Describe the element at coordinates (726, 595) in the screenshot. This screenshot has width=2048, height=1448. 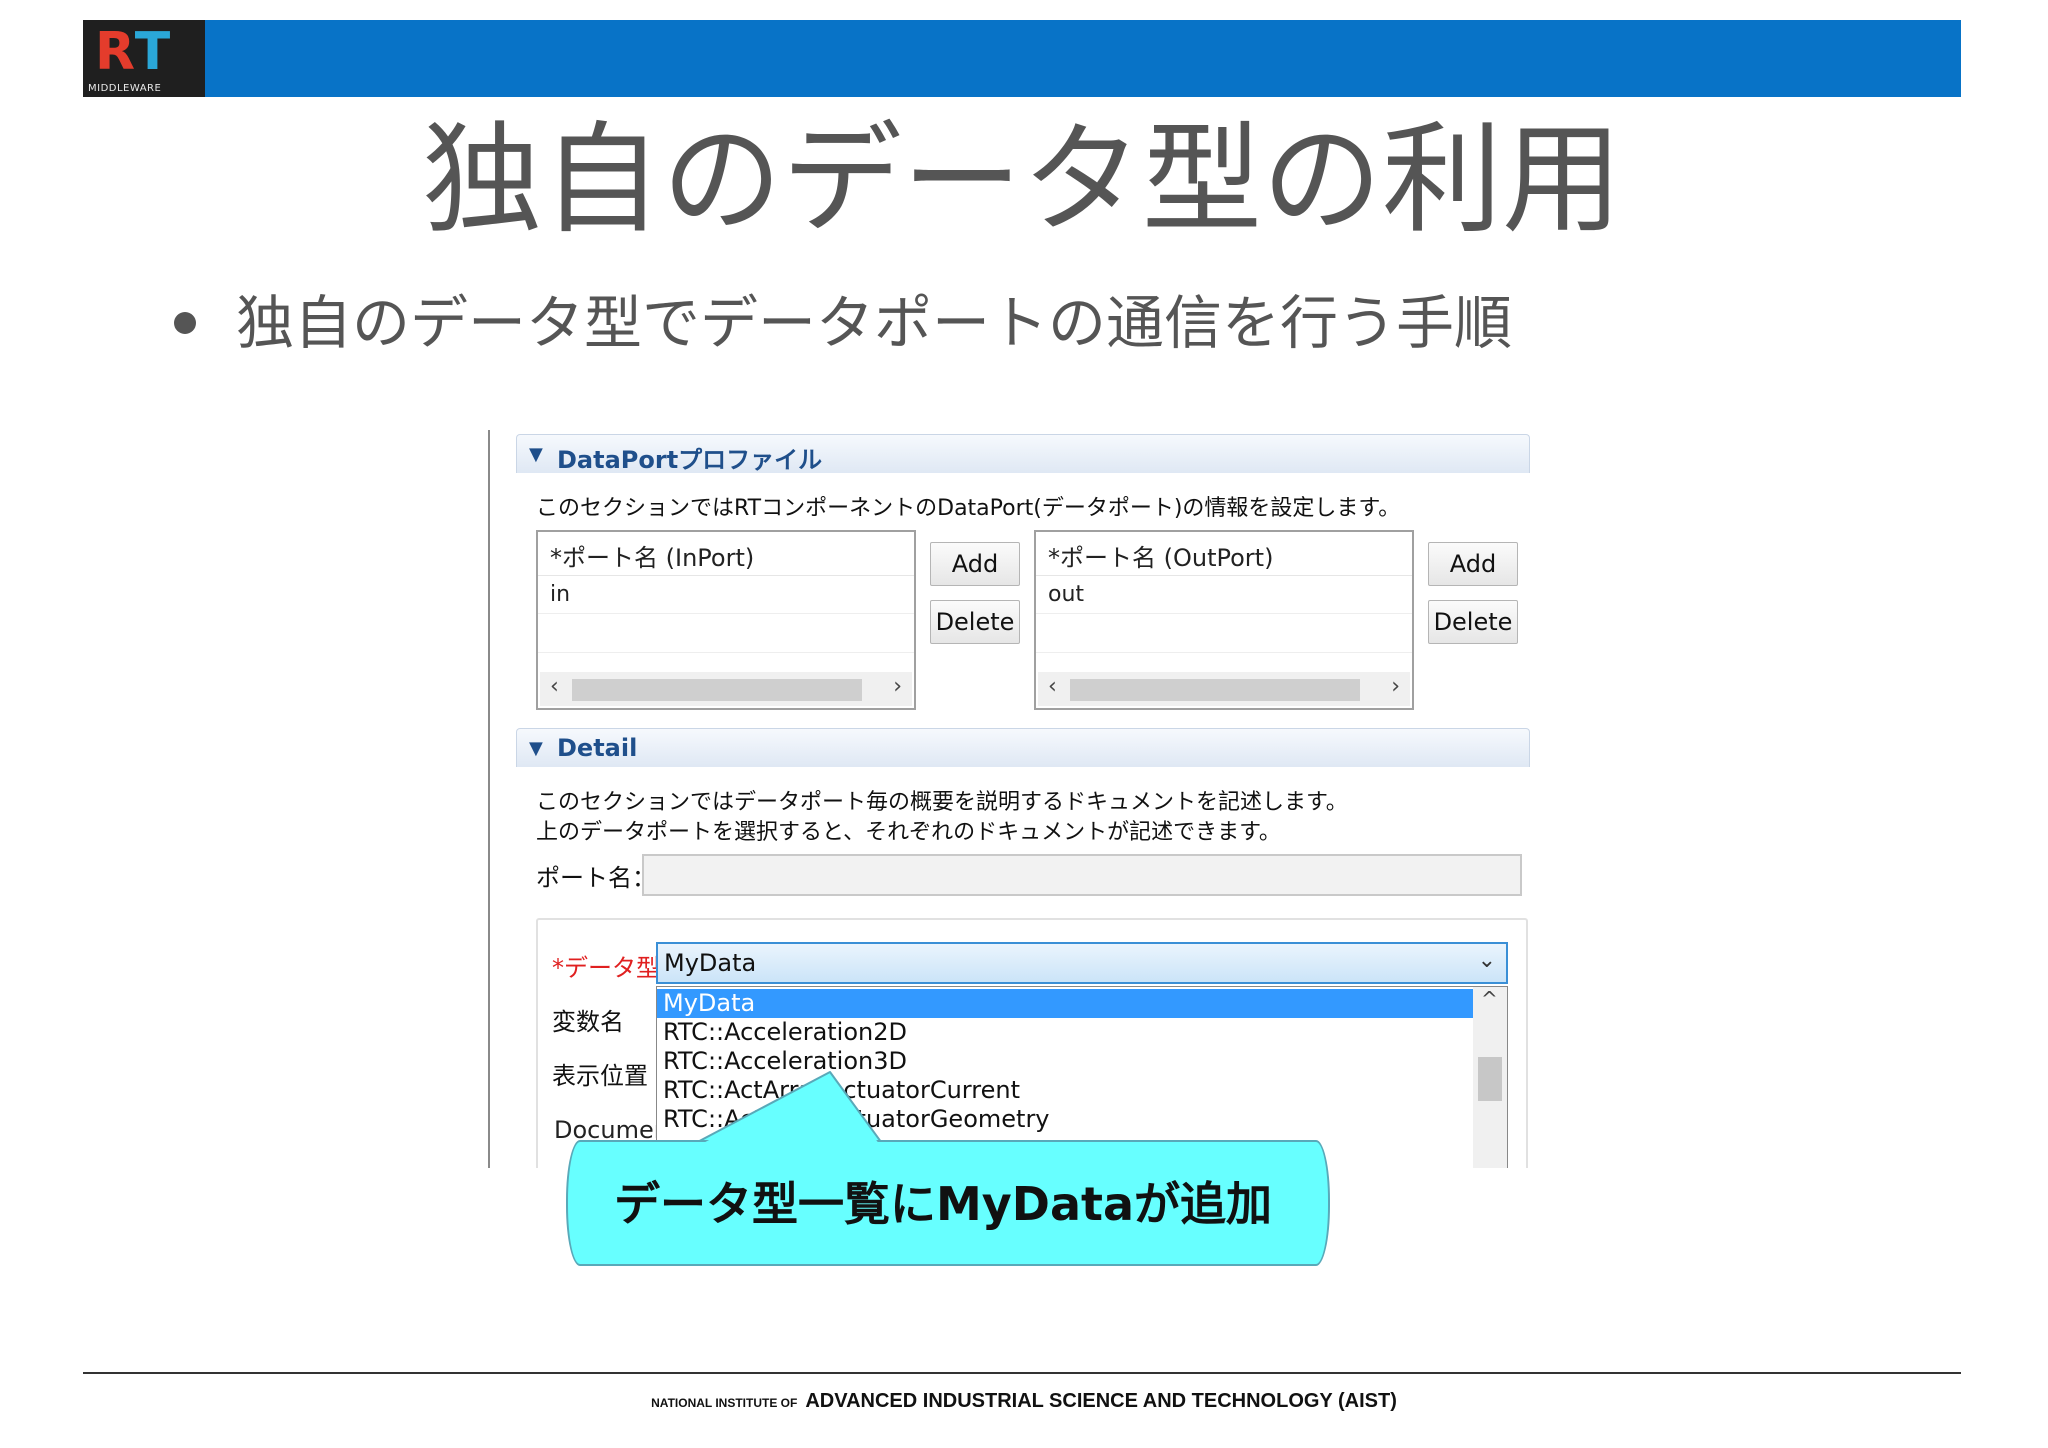
I see `inport-list-item: in` at that location.